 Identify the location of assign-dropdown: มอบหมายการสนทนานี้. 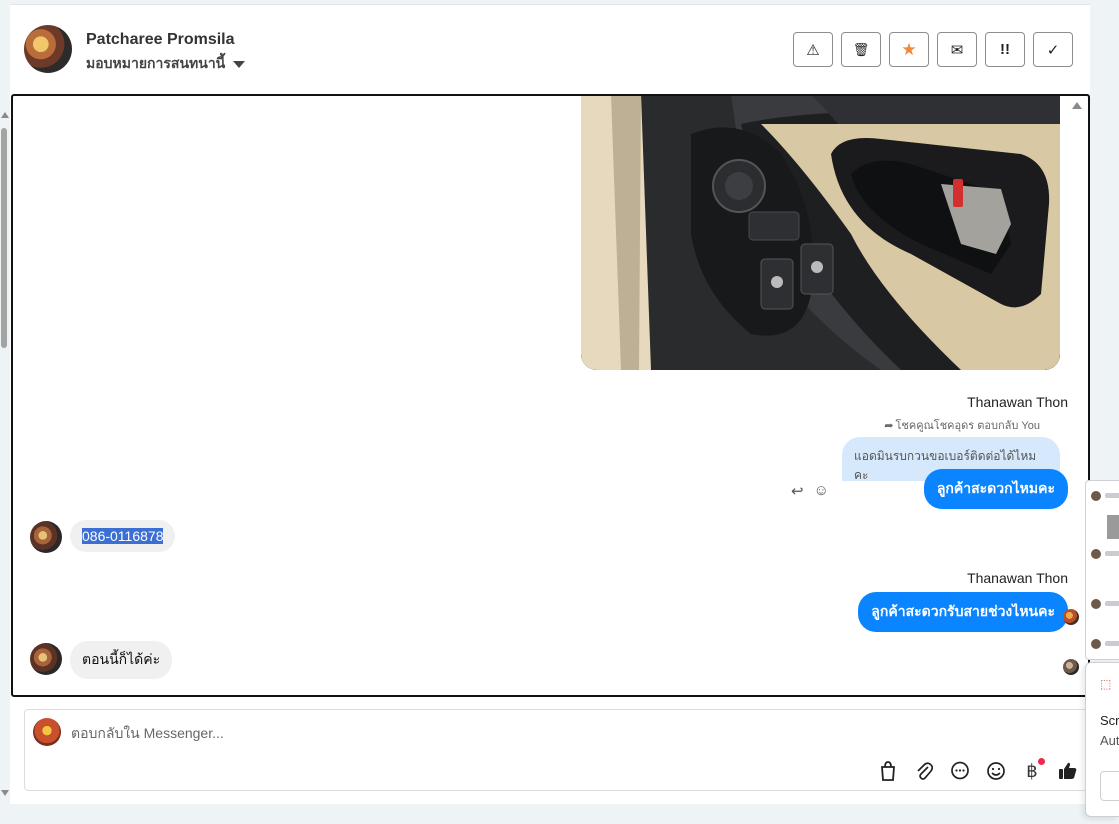
(166, 64).